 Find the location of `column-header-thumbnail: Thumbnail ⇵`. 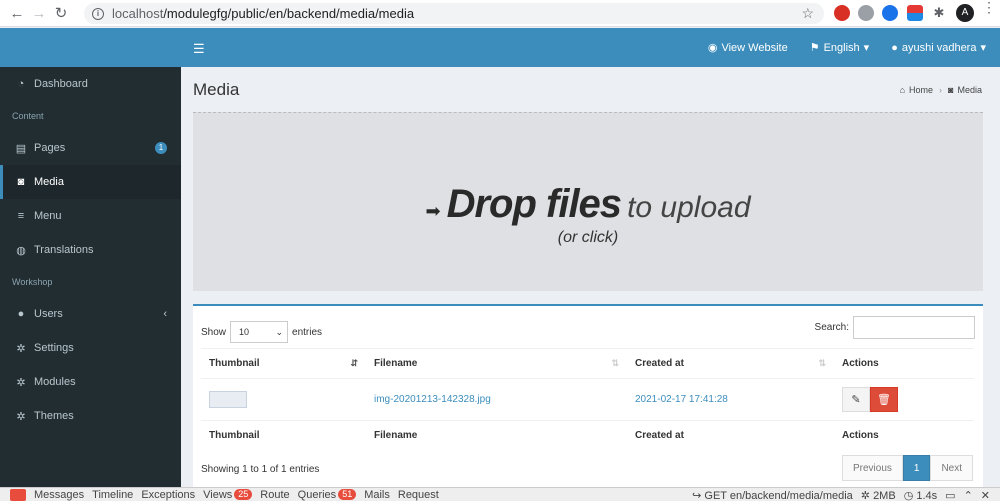

column-header-thumbnail: Thumbnail ⇵ is located at coordinates (283, 363).